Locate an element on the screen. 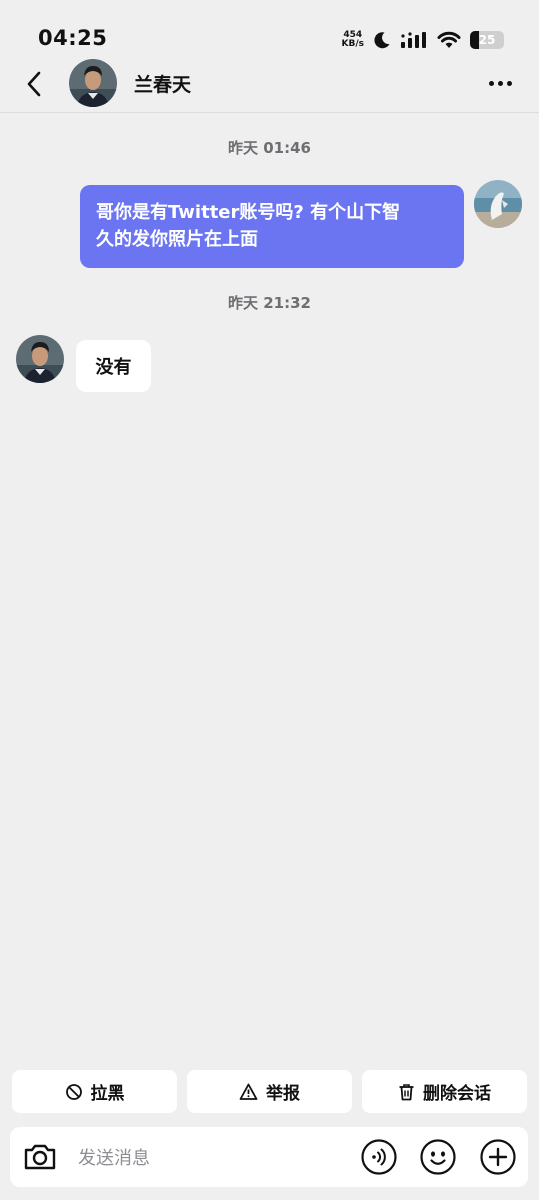 The image size is (539, 1200). plus-circle-icon is located at coordinates (498, 1157).